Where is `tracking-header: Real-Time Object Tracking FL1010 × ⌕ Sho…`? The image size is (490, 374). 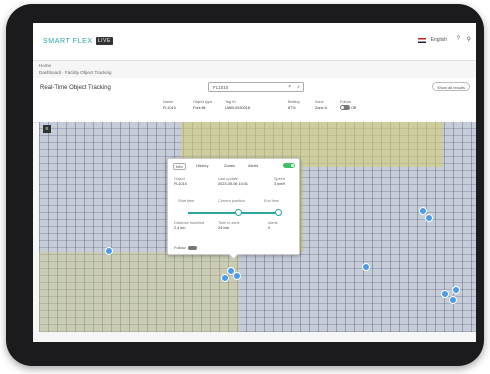 tracking-header: Real-Time Object Tracking FL1010 × ⌕ Sho… is located at coordinates (254, 100).